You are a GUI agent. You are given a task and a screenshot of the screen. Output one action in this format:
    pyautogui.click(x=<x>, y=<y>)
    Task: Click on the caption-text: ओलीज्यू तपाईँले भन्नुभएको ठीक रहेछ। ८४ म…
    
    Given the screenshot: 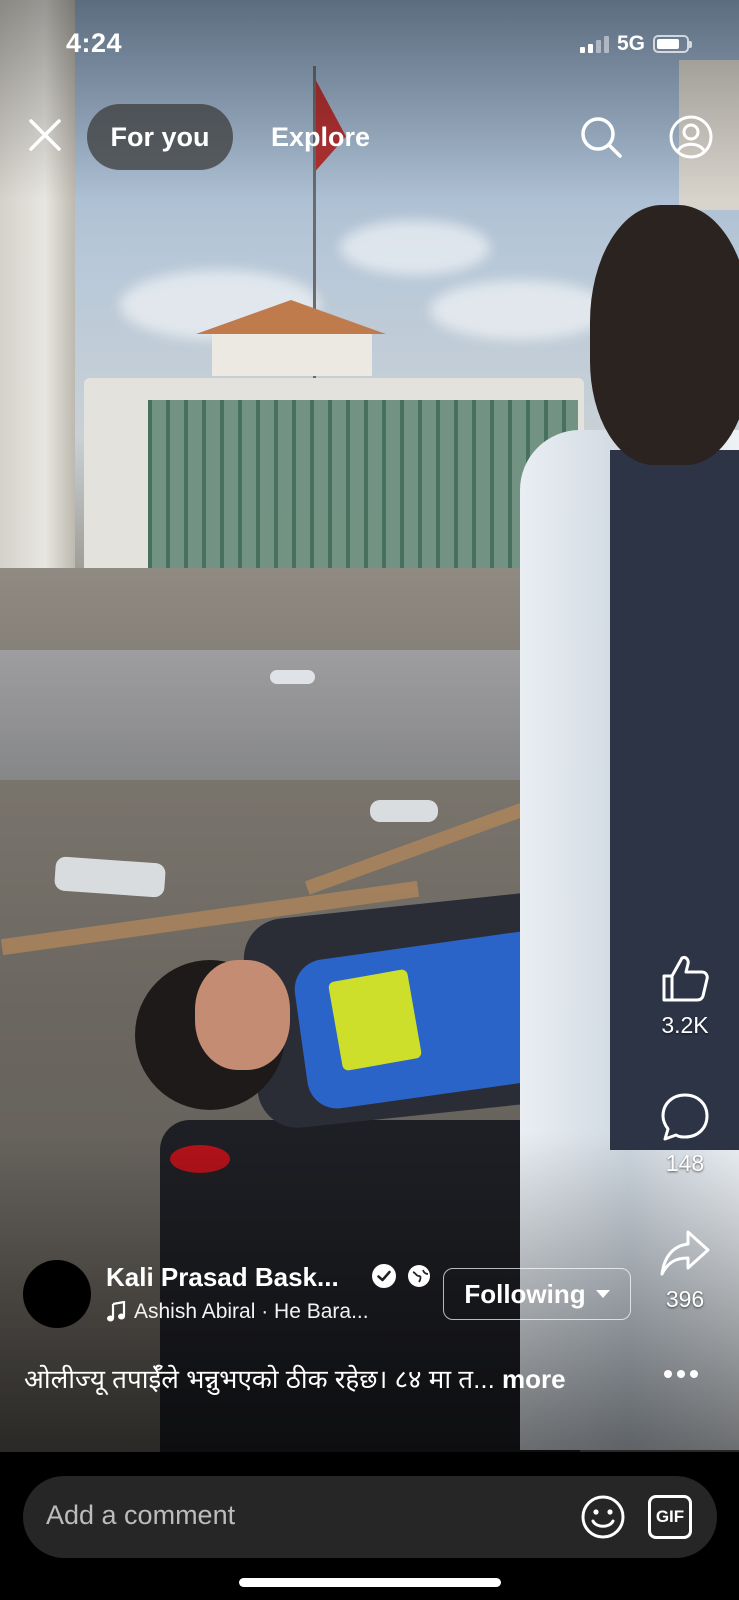 What is the action you would take?
    pyautogui.click(x=259, y=1379)
    